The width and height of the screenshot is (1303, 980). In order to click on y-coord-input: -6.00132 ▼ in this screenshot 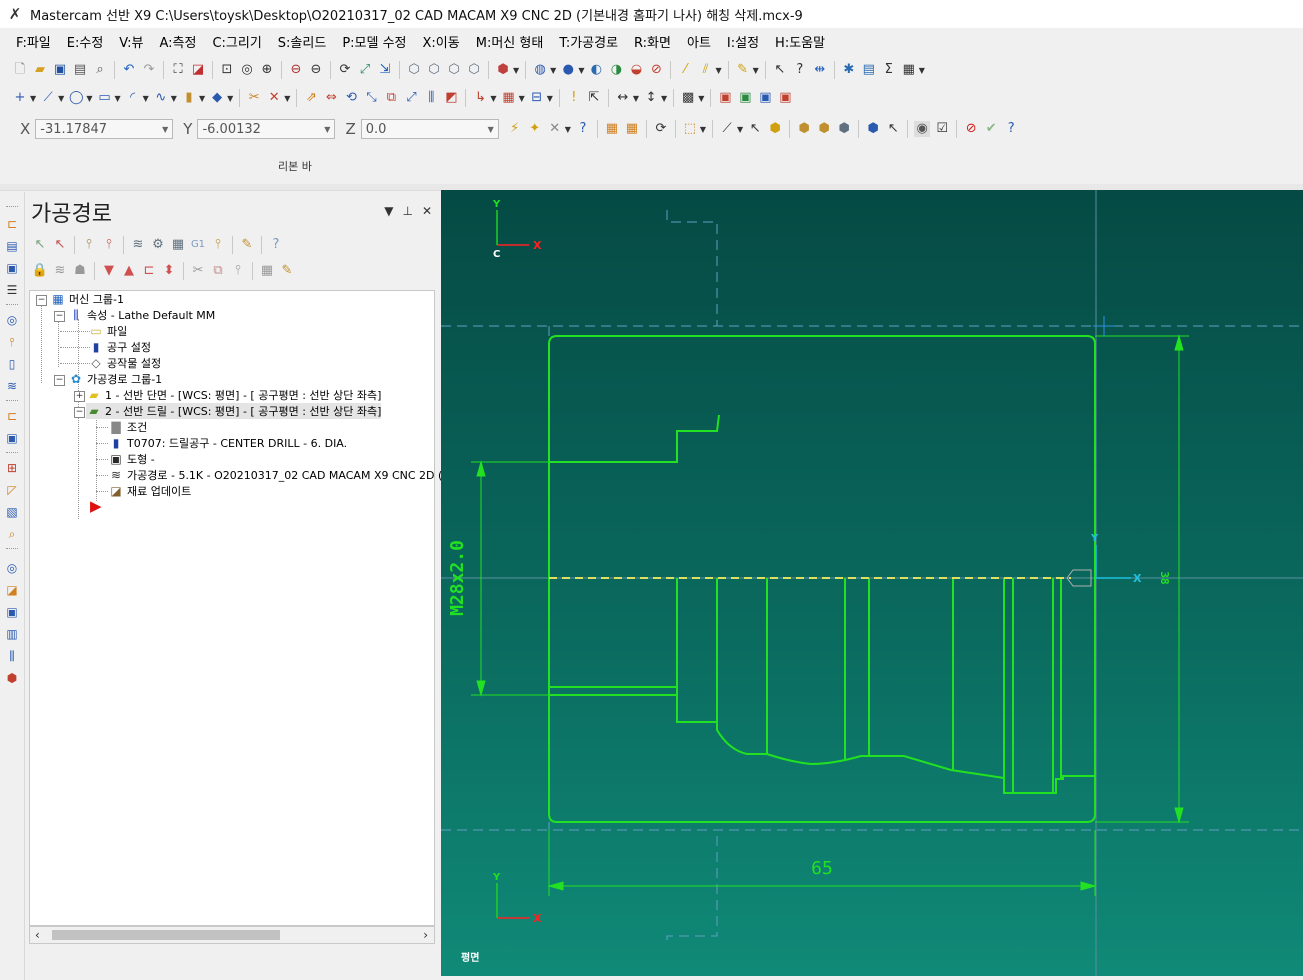, I will do `click(266, 129)`.